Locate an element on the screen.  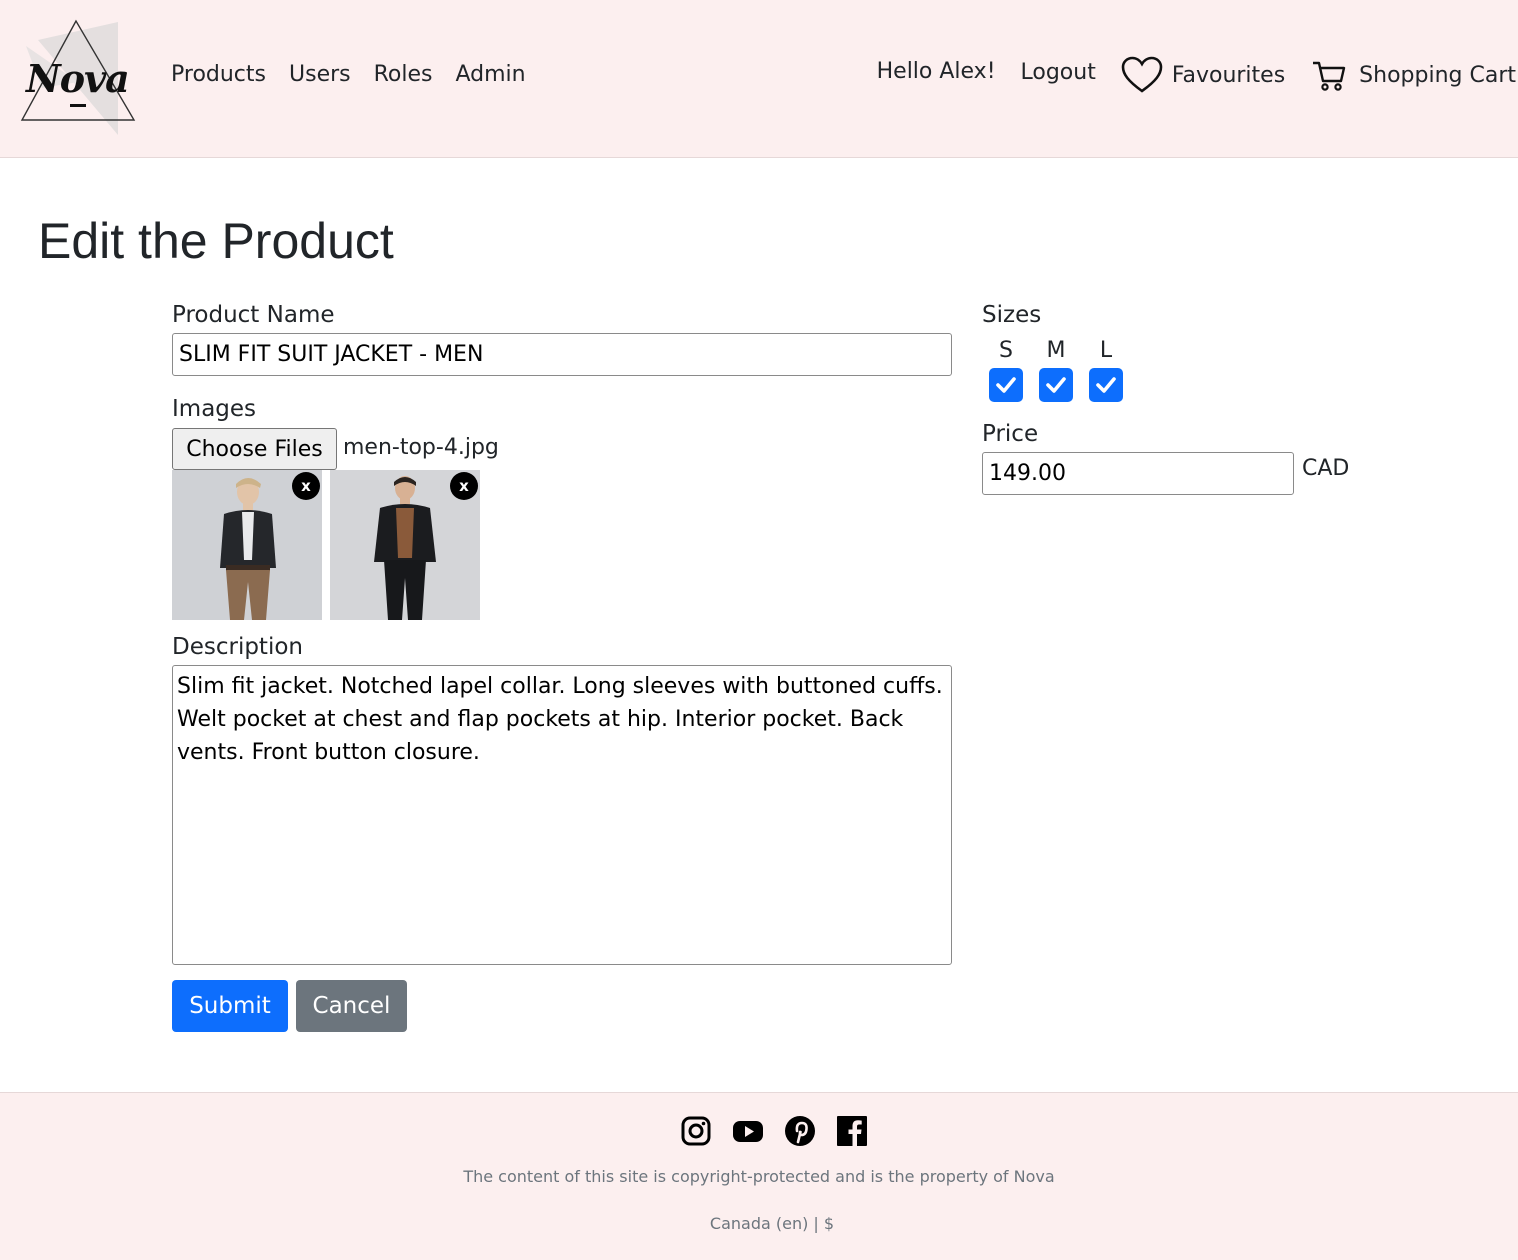
cart-label: Shopping Cart is located at coordinates (1437, 75).